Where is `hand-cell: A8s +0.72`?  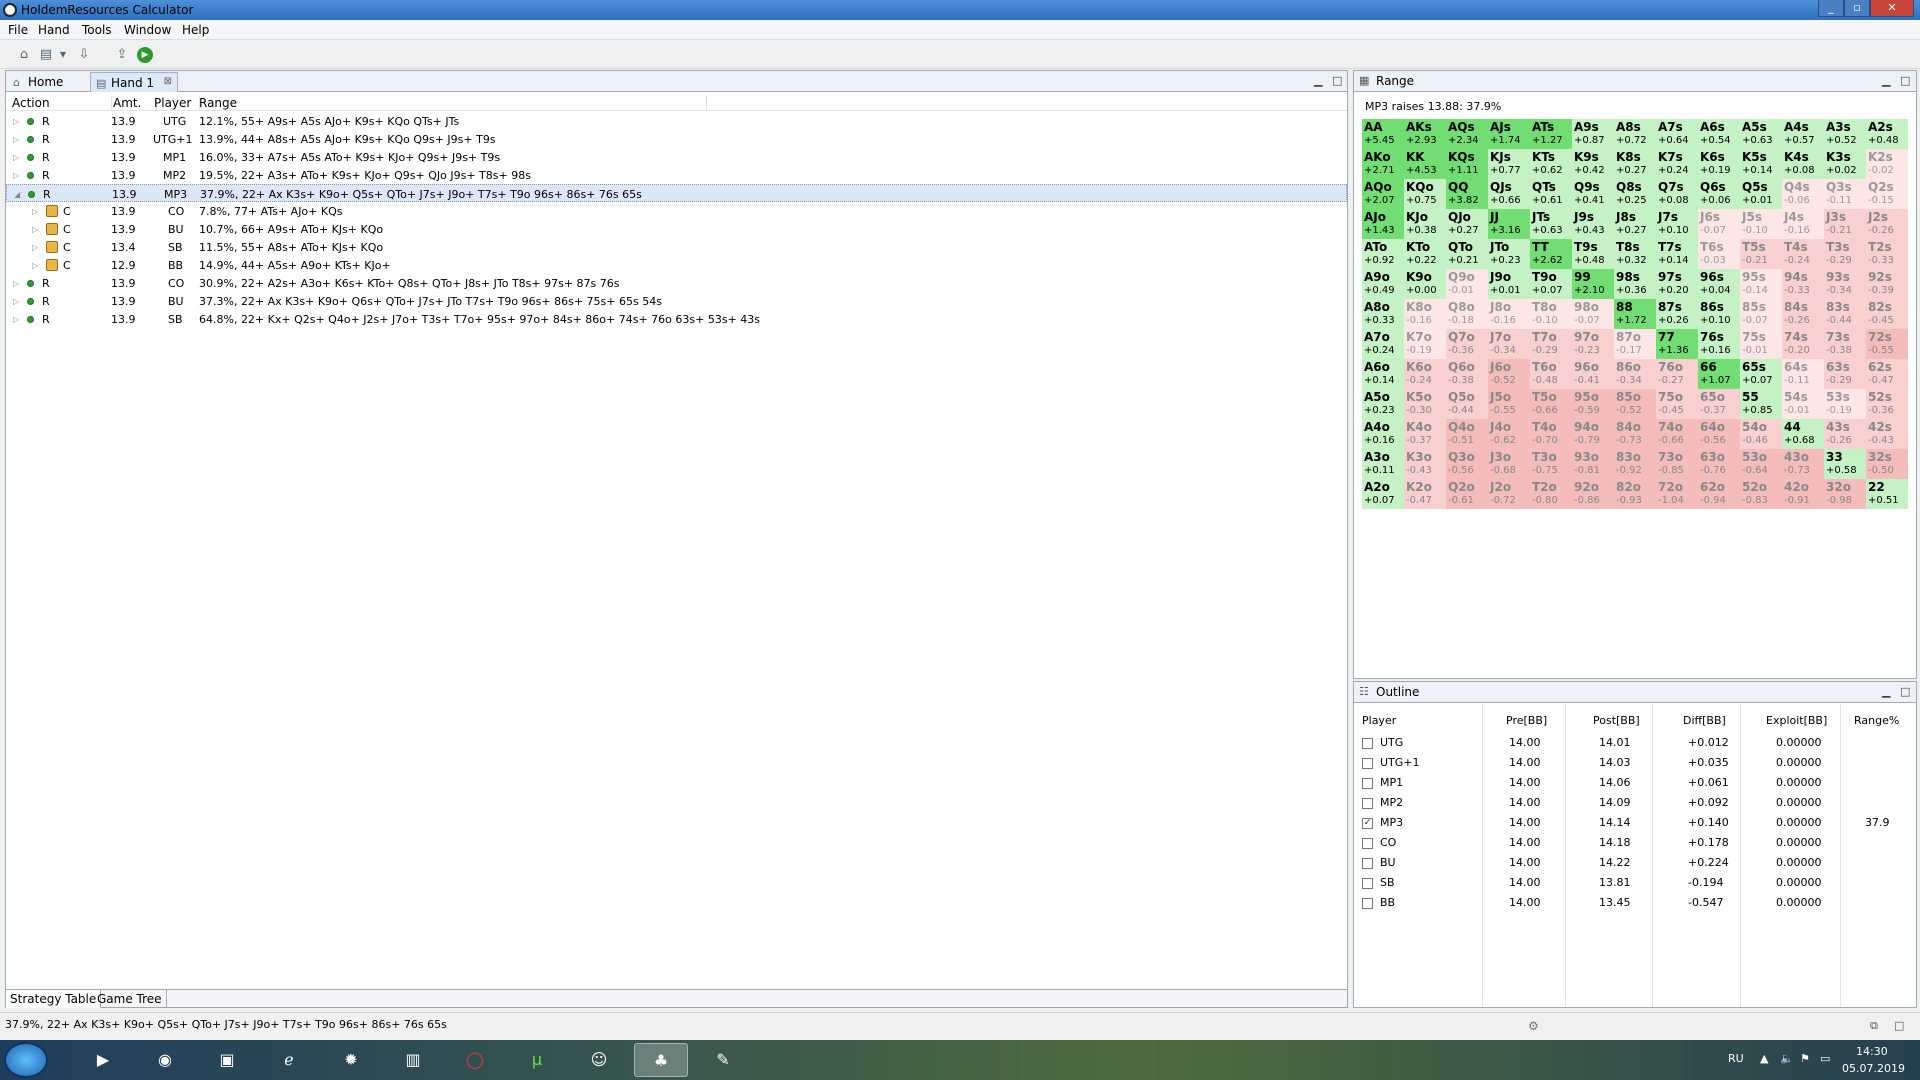 hand-cell: A8s +0.72 is located at coordinates (1635, 134).